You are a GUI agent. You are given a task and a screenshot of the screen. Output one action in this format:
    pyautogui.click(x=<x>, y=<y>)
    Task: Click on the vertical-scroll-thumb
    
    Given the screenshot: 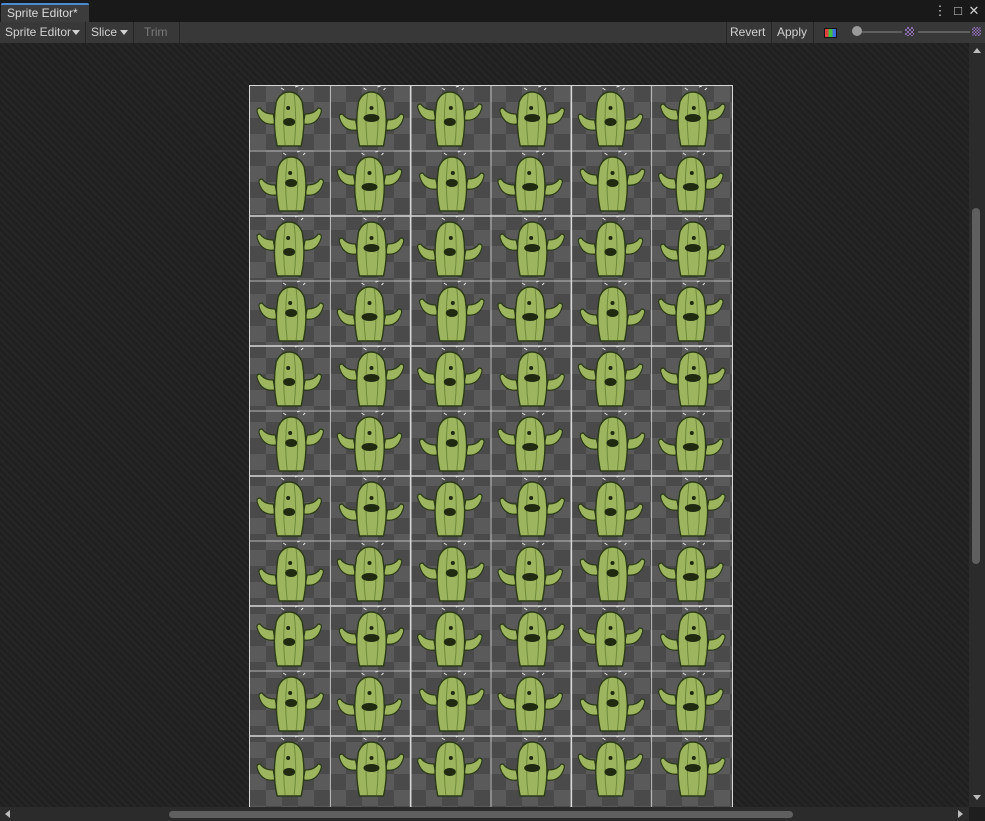 What is the action you would take?
    pyautogui.click(x=976, y=386)
    